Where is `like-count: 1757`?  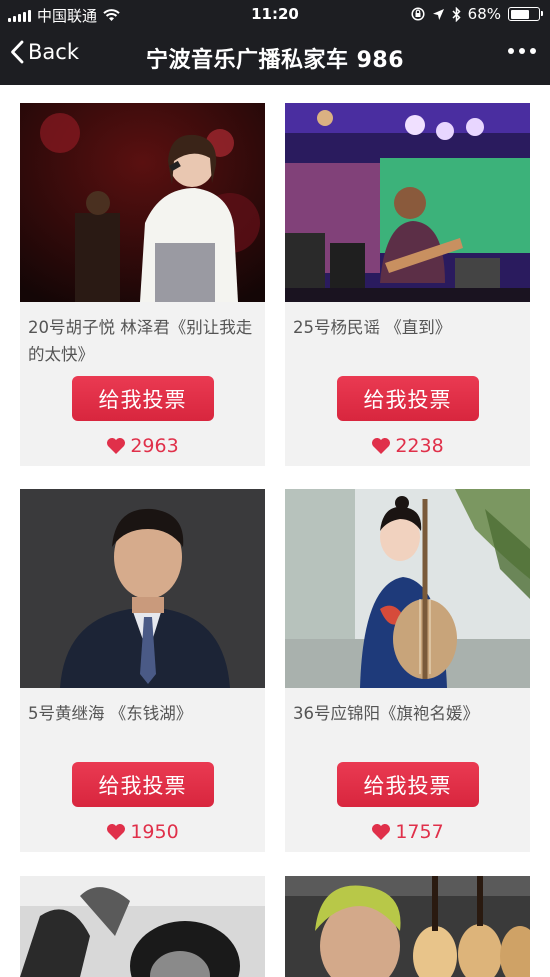 like-count: 1757 is located at coordinates (407, 832).